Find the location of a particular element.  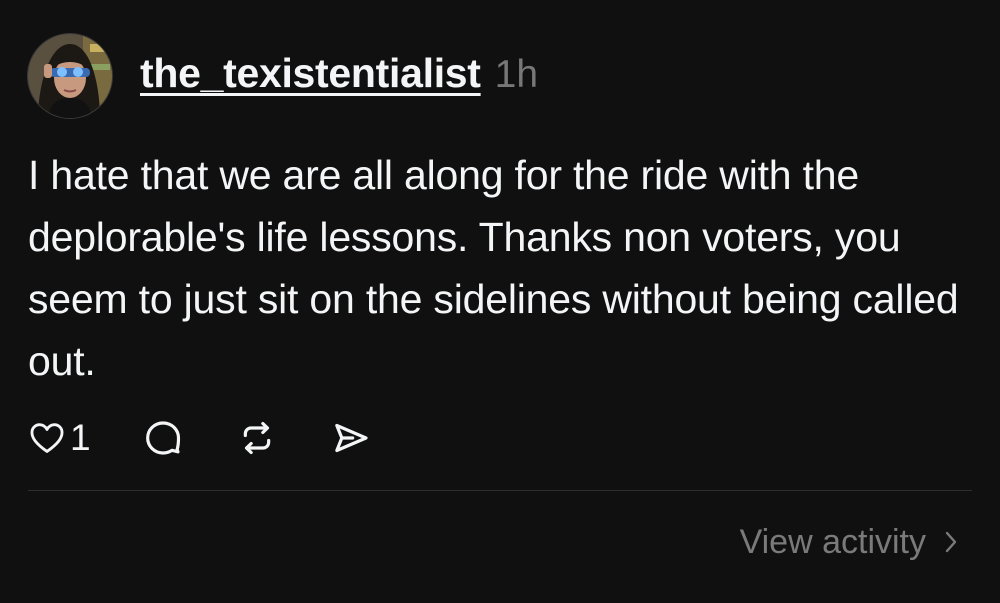

like-button: 1 is located at coordinates (59, 438).